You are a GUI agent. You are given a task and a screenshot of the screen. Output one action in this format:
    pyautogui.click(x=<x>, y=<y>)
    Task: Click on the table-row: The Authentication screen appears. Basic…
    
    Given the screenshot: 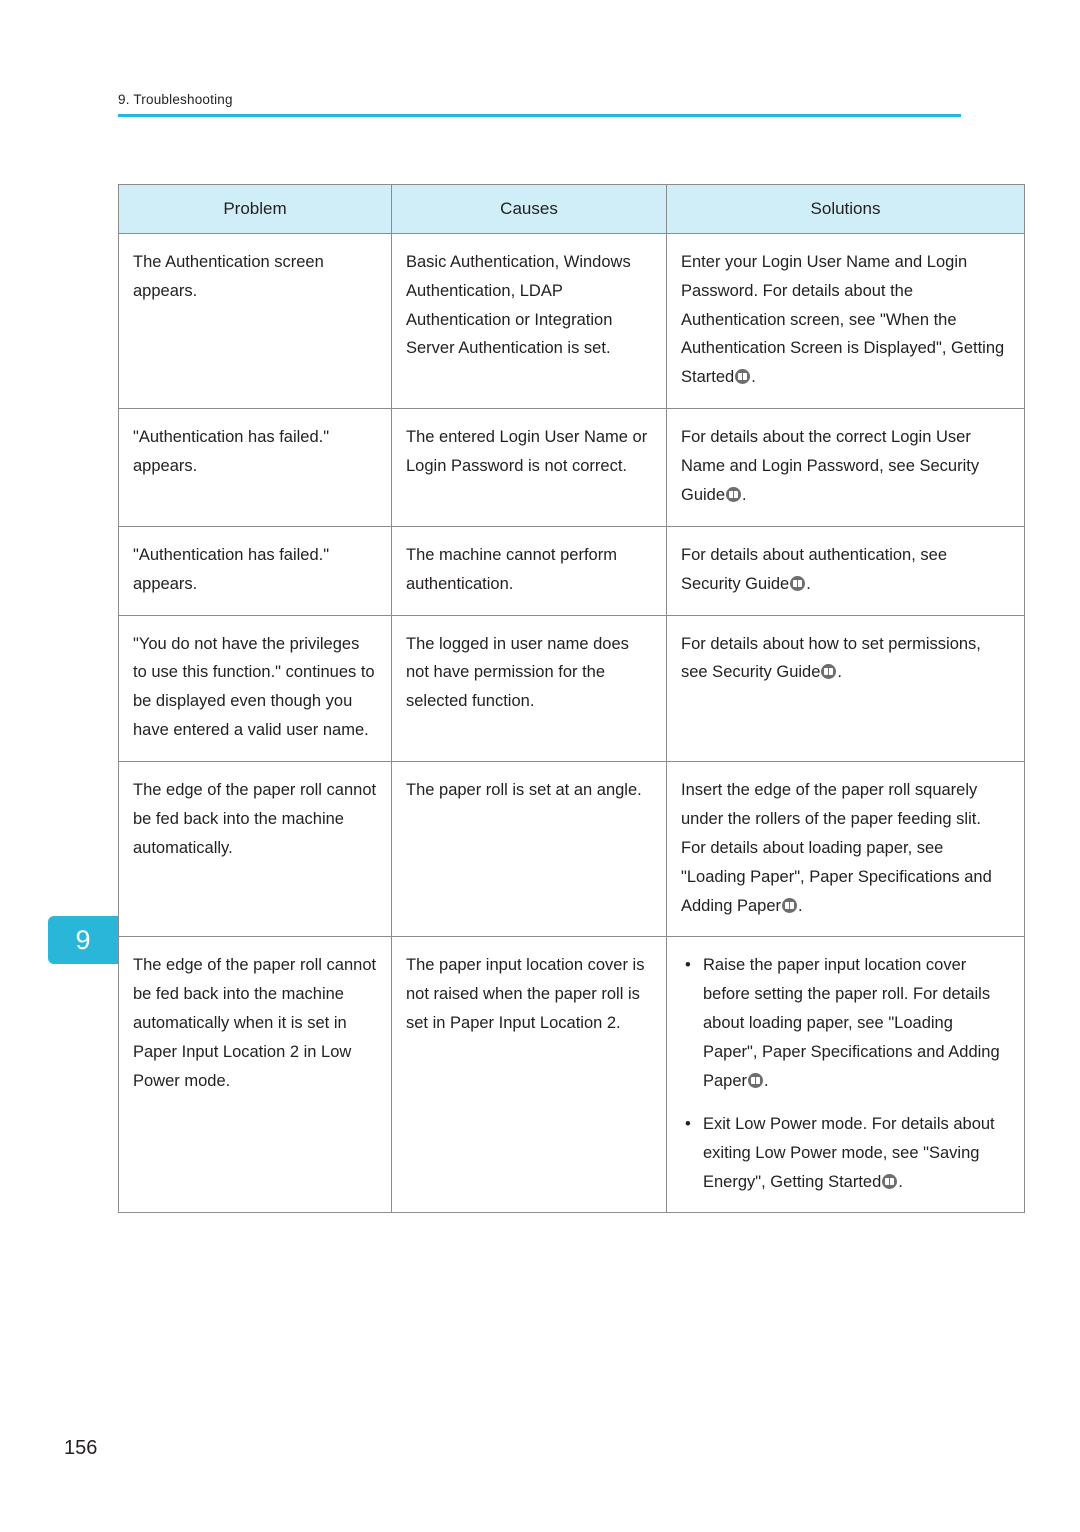 What is the action you would take?
    pyautogui.click(x=571, y=321)
    